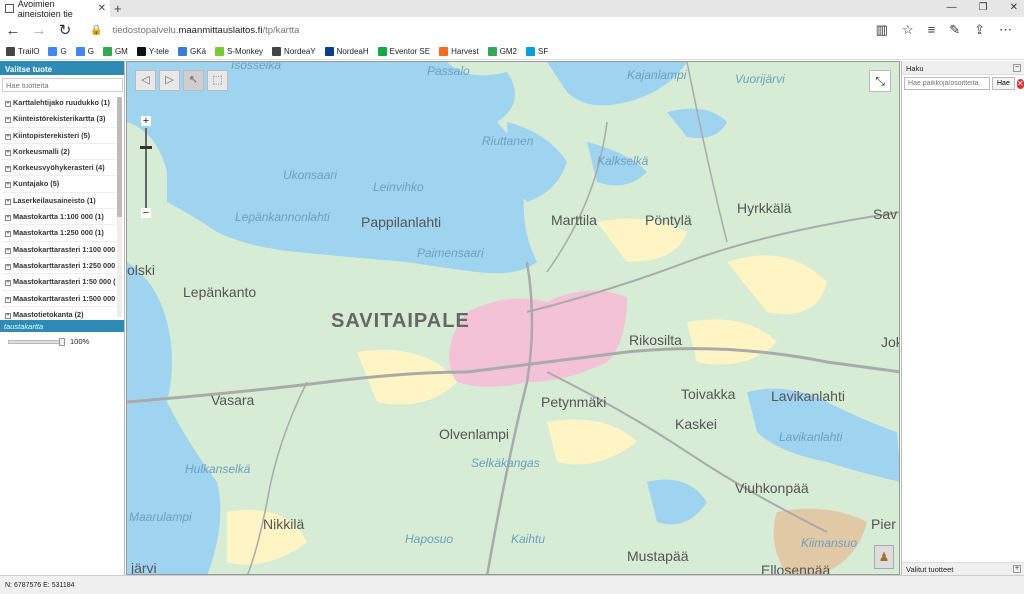 This screenshot has width=1024, height=594. What do you see at coordinates (62, 85) in the screenshot?
I see `product-search-input` at bounding box center [62, 85].